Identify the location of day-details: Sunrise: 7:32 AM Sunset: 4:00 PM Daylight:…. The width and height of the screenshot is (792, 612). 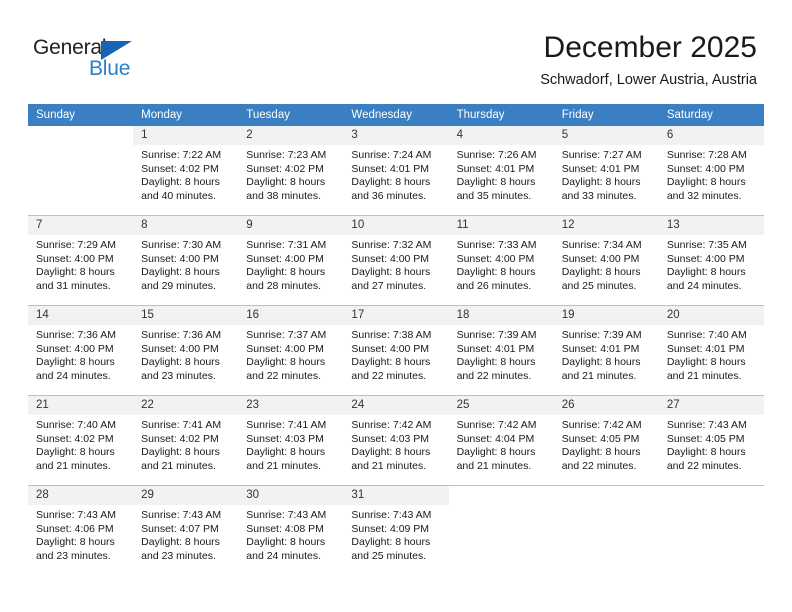
(395, 264).